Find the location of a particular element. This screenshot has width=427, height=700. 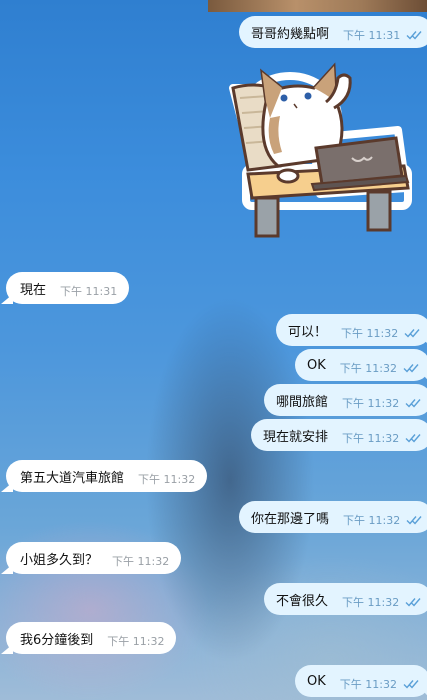

message-text: 不會很久 is located at coordinates (302, 601).